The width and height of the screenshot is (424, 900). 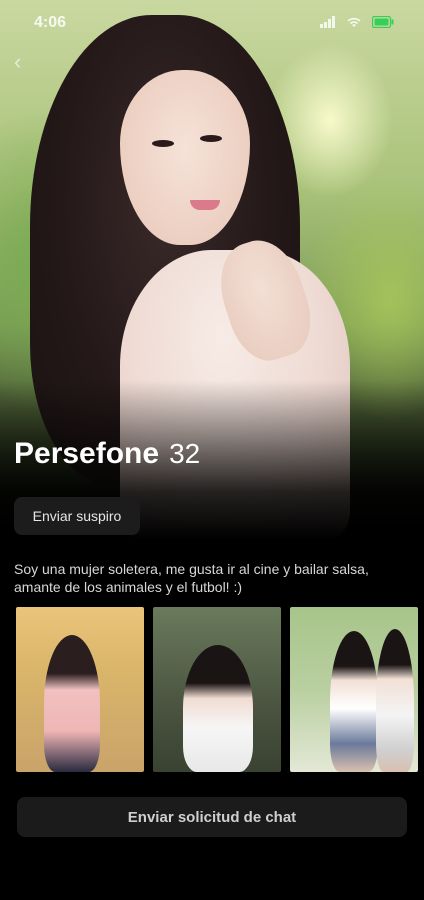 What do you see at coordinates (212, 22) in the screenshot?
I see `status-bar: 4:06` at bounding box center [212, 22].